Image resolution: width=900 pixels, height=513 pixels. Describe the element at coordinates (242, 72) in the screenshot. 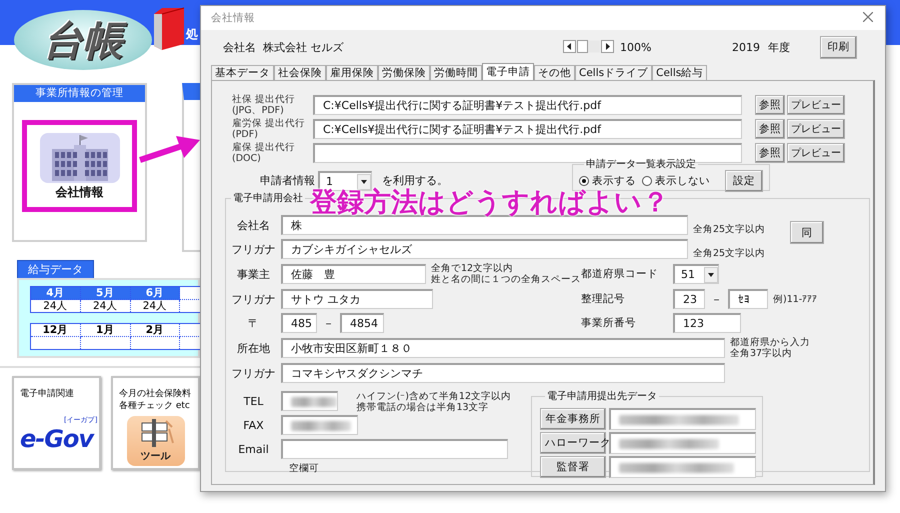

I see `tab: 基本データ` at that location.